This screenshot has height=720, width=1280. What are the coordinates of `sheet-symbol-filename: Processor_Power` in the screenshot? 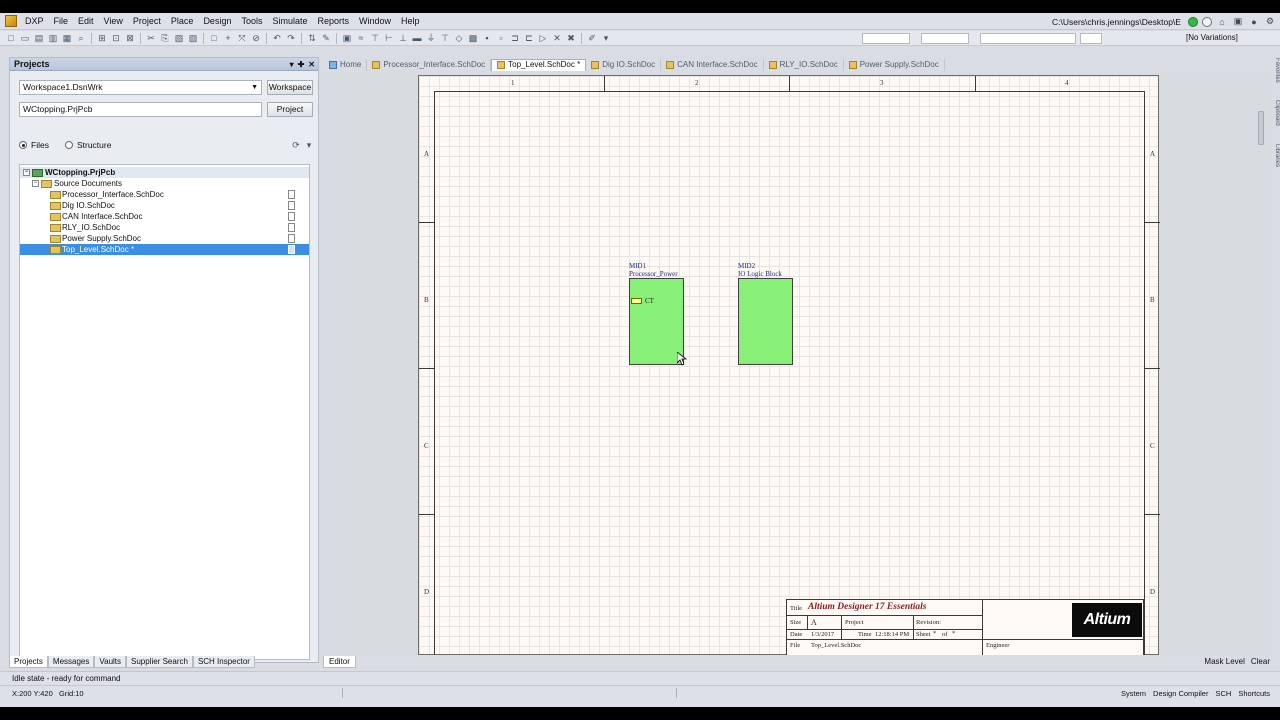 It's located at (653, 274).